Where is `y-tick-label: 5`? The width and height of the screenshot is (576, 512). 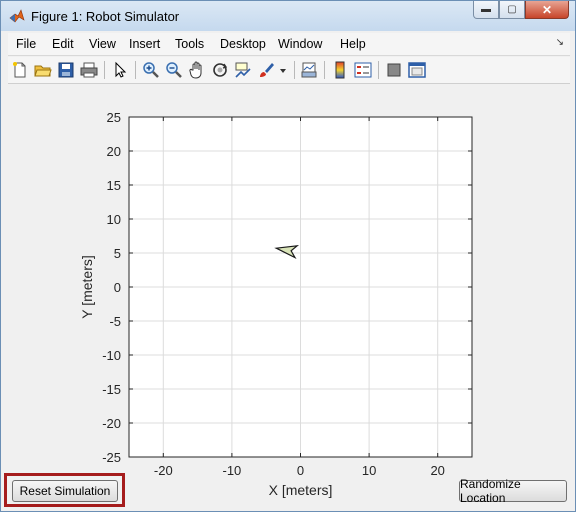
y-tick-label: 5 is located at coordinates (117, 253).